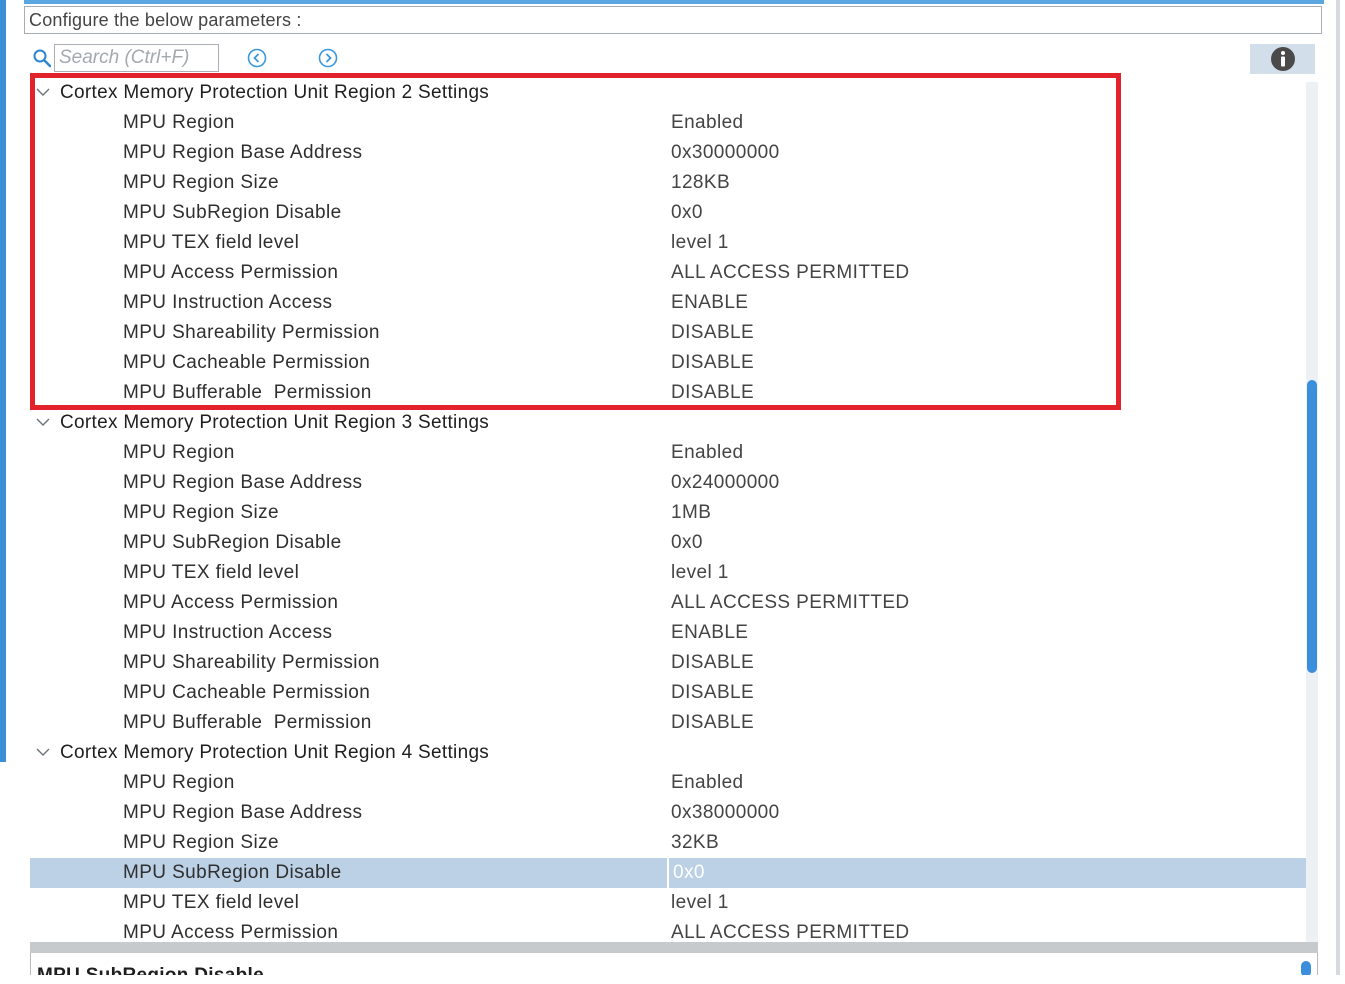 This screenshot has width=1345, height=984. Describe the element at coordinates (668, 153) in the screenshot. I see `parameter-row: MPU Region Base Address 0x30000000` at that location.